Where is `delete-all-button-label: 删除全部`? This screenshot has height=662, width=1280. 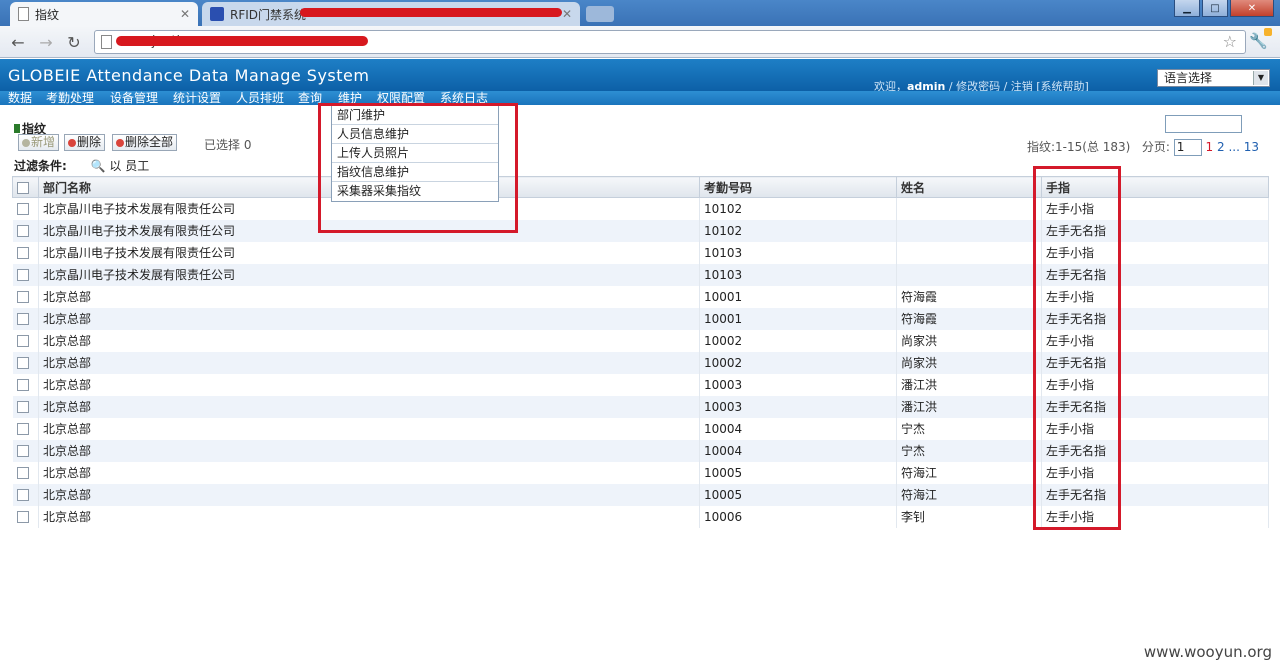 delete-all-button-label: 删除全部 is located at coordinates (149, 142).